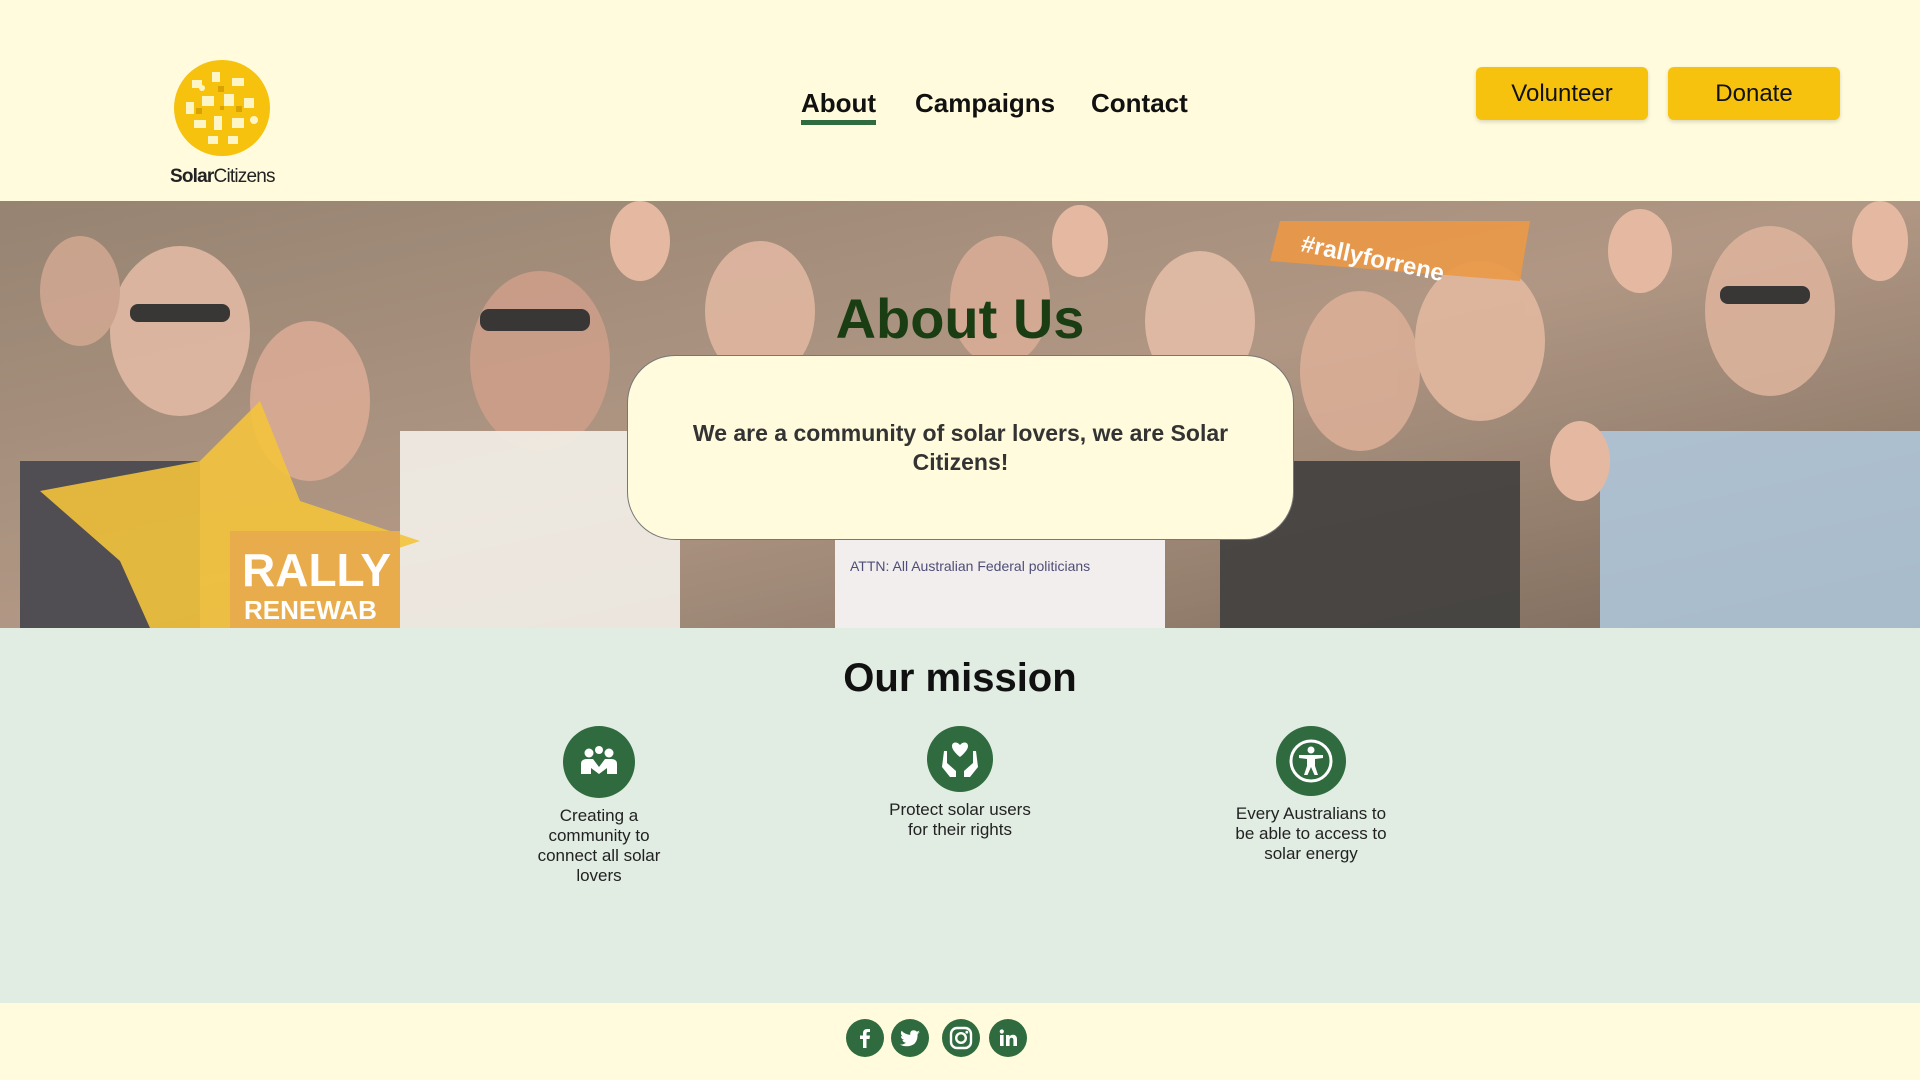 The image size is (1920, 1080). Describe the element at coordinates (960, 819) in the screenshot. I see `mission-item-text: Protect solar users for their rights` at that location.